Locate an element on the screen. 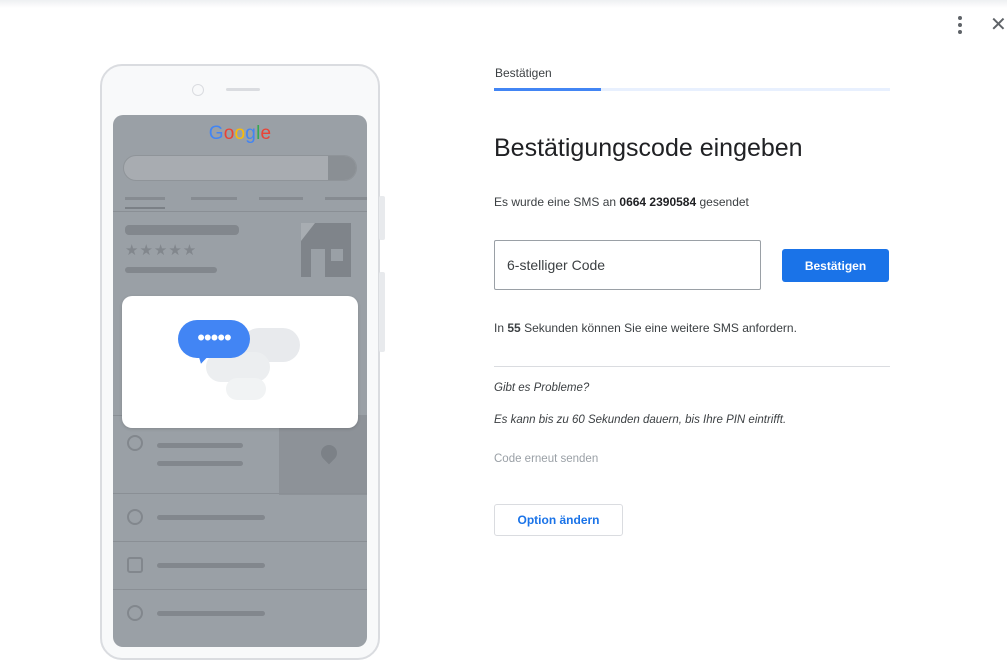 This screenshot has height=660, width=1007. search-icon is located at coordinates (342, 168).